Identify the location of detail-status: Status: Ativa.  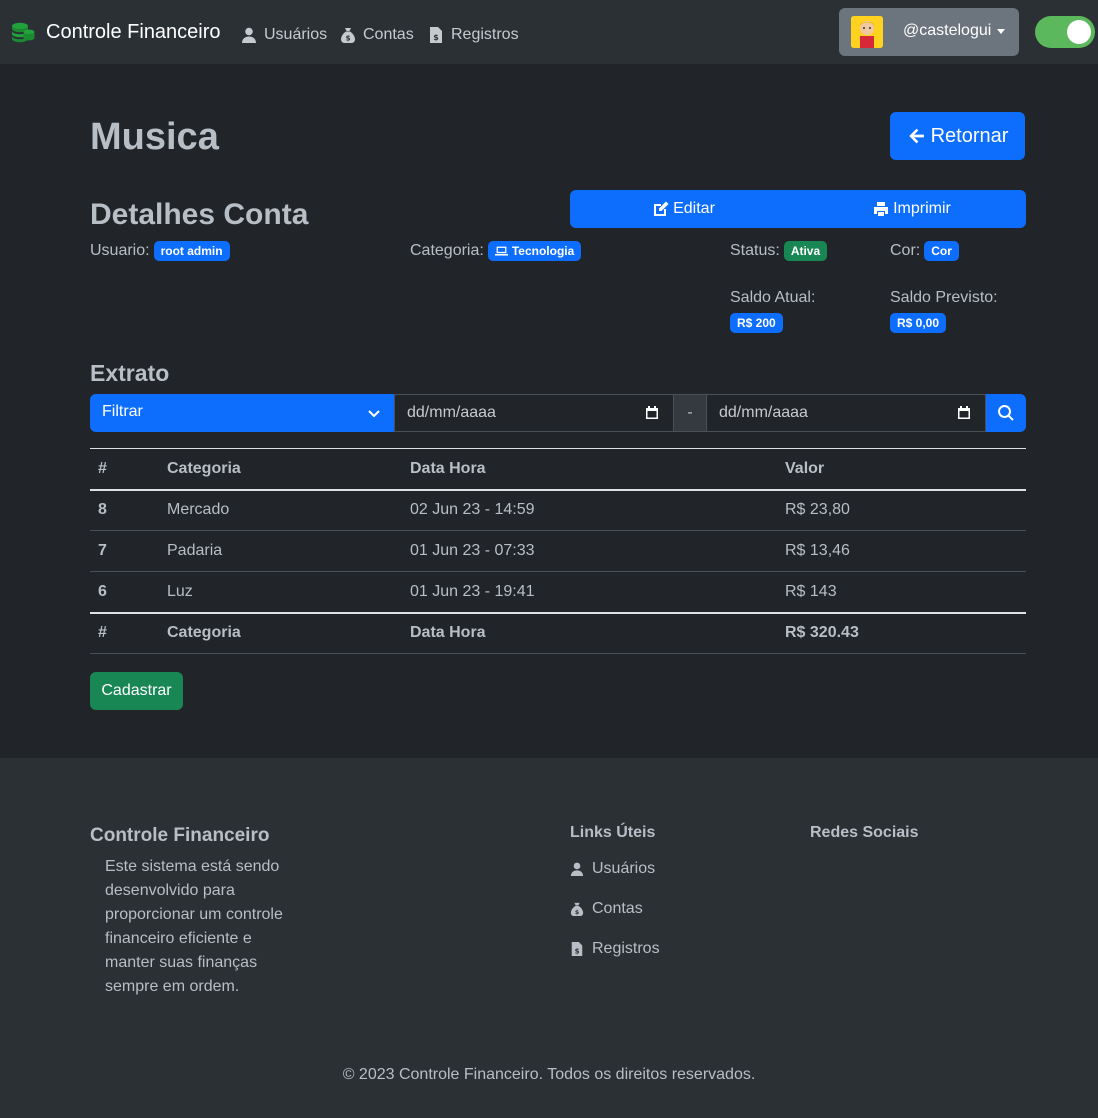
(779, 251).